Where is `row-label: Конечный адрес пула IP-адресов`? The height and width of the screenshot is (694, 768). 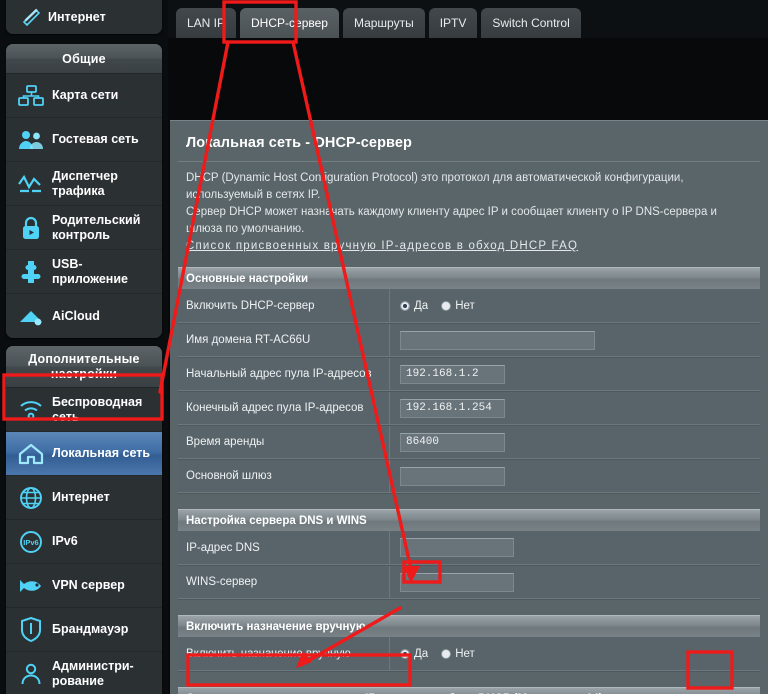
row-label: Конечный адрес пула IP-адресов is located at coordinates (284, 408).